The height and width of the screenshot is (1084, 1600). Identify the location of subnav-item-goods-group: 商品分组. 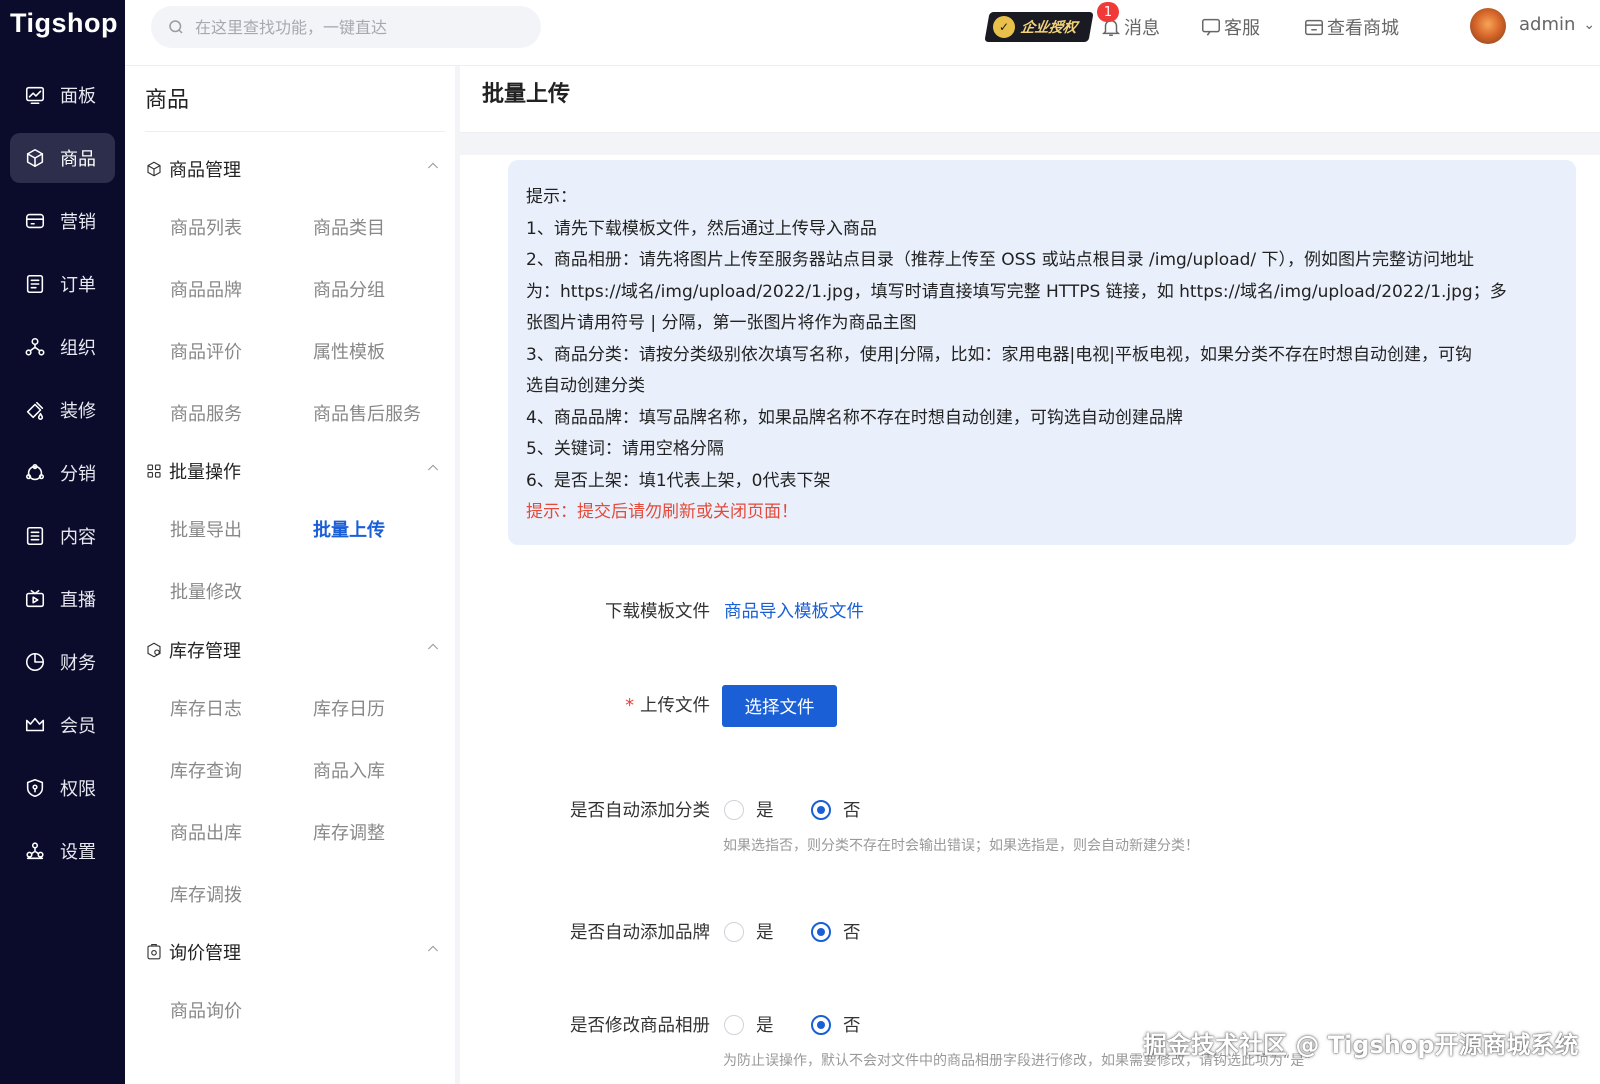
(349, 289).